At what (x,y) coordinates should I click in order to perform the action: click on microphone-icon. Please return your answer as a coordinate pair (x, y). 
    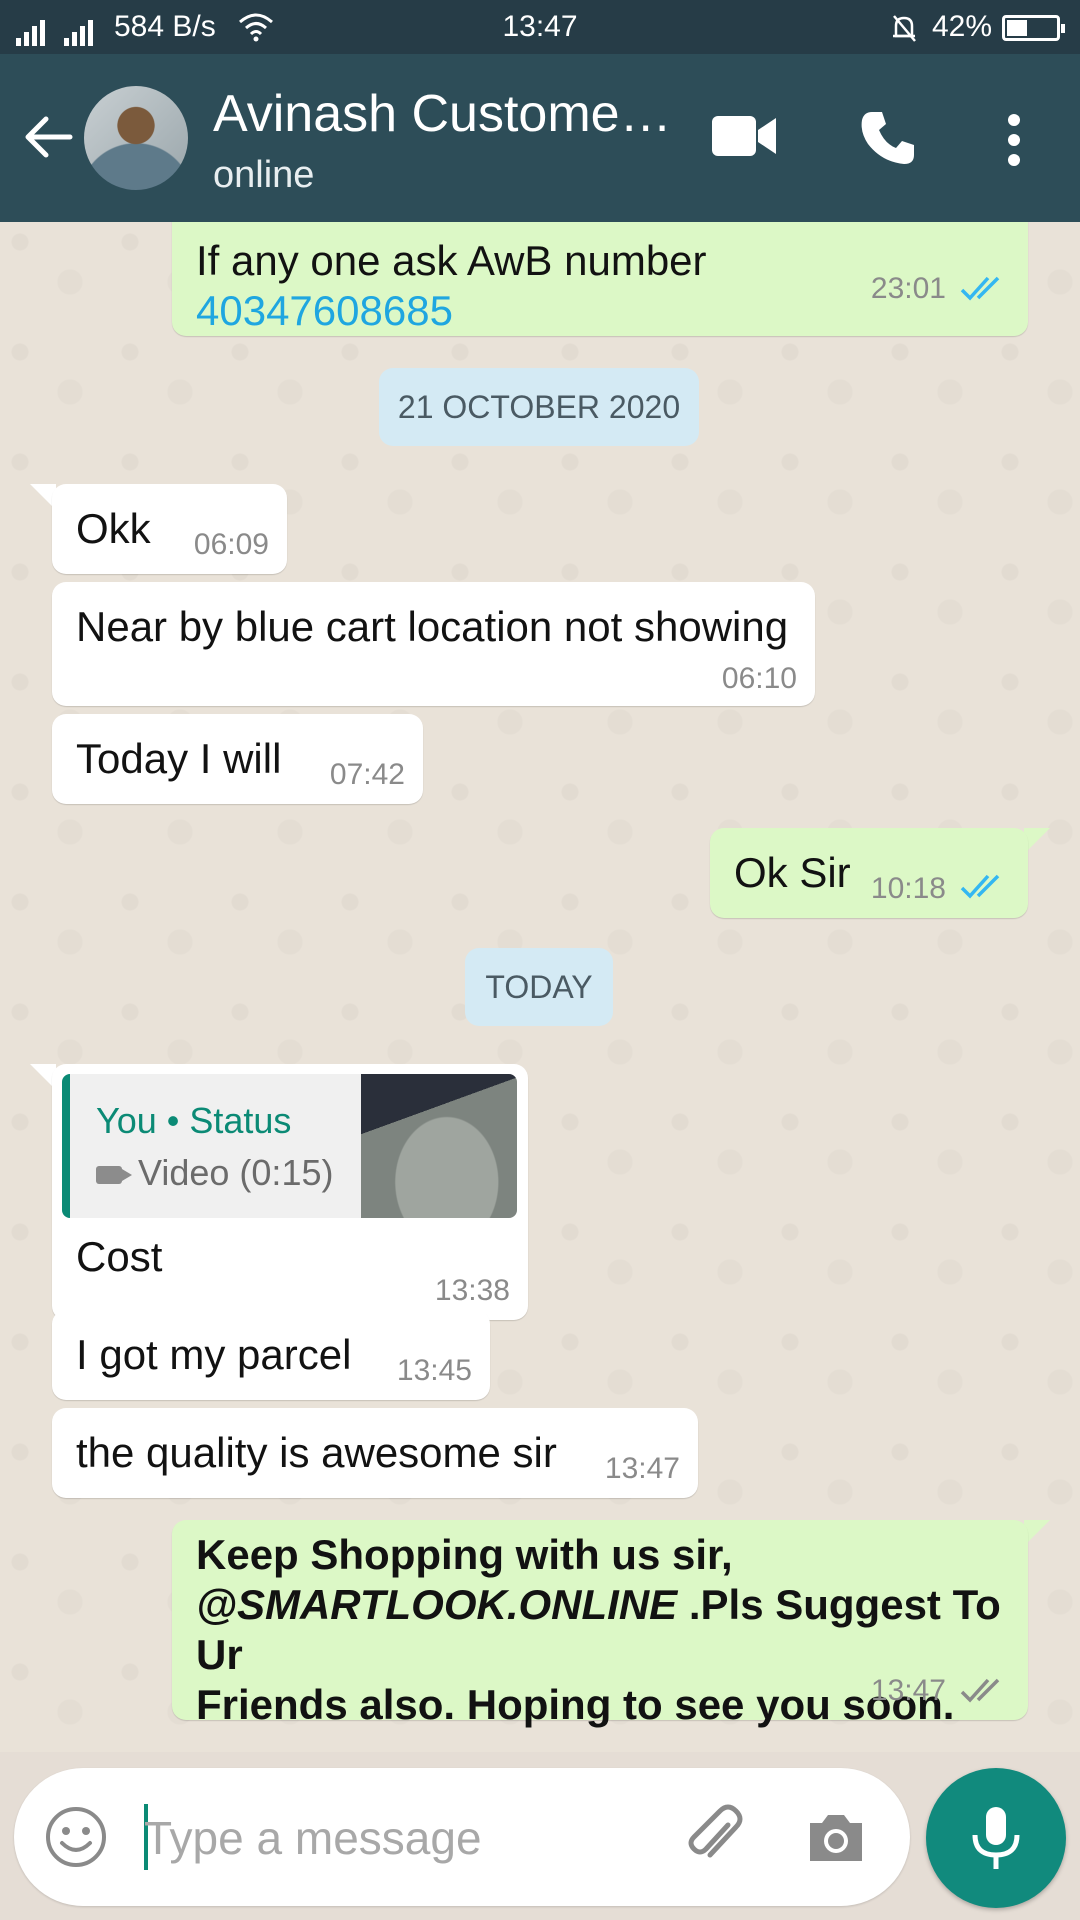
    Looking at the image, I should click on (996, 1838).